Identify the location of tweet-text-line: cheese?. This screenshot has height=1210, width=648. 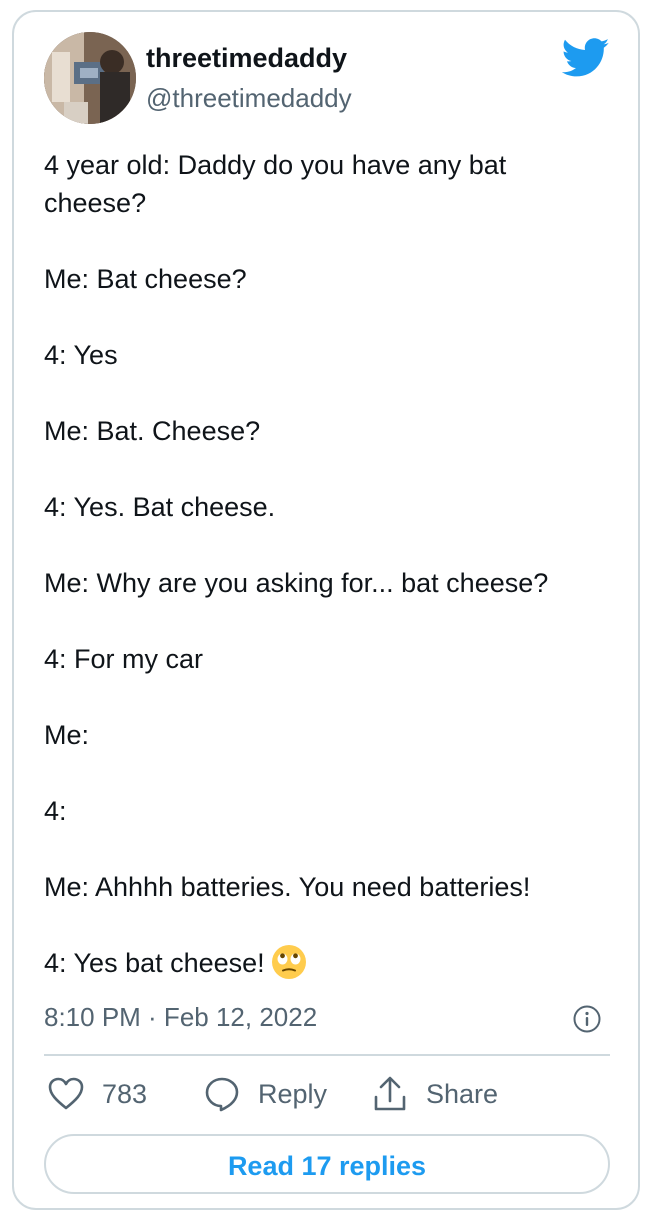
(95, 203).